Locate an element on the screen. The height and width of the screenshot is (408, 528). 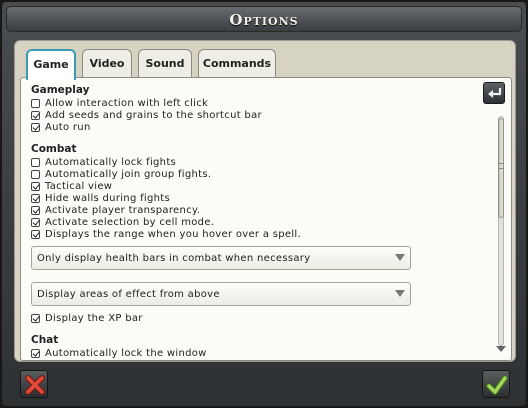
dropdown-value: Display areas of effect from above is located at coordinates (128, 294).